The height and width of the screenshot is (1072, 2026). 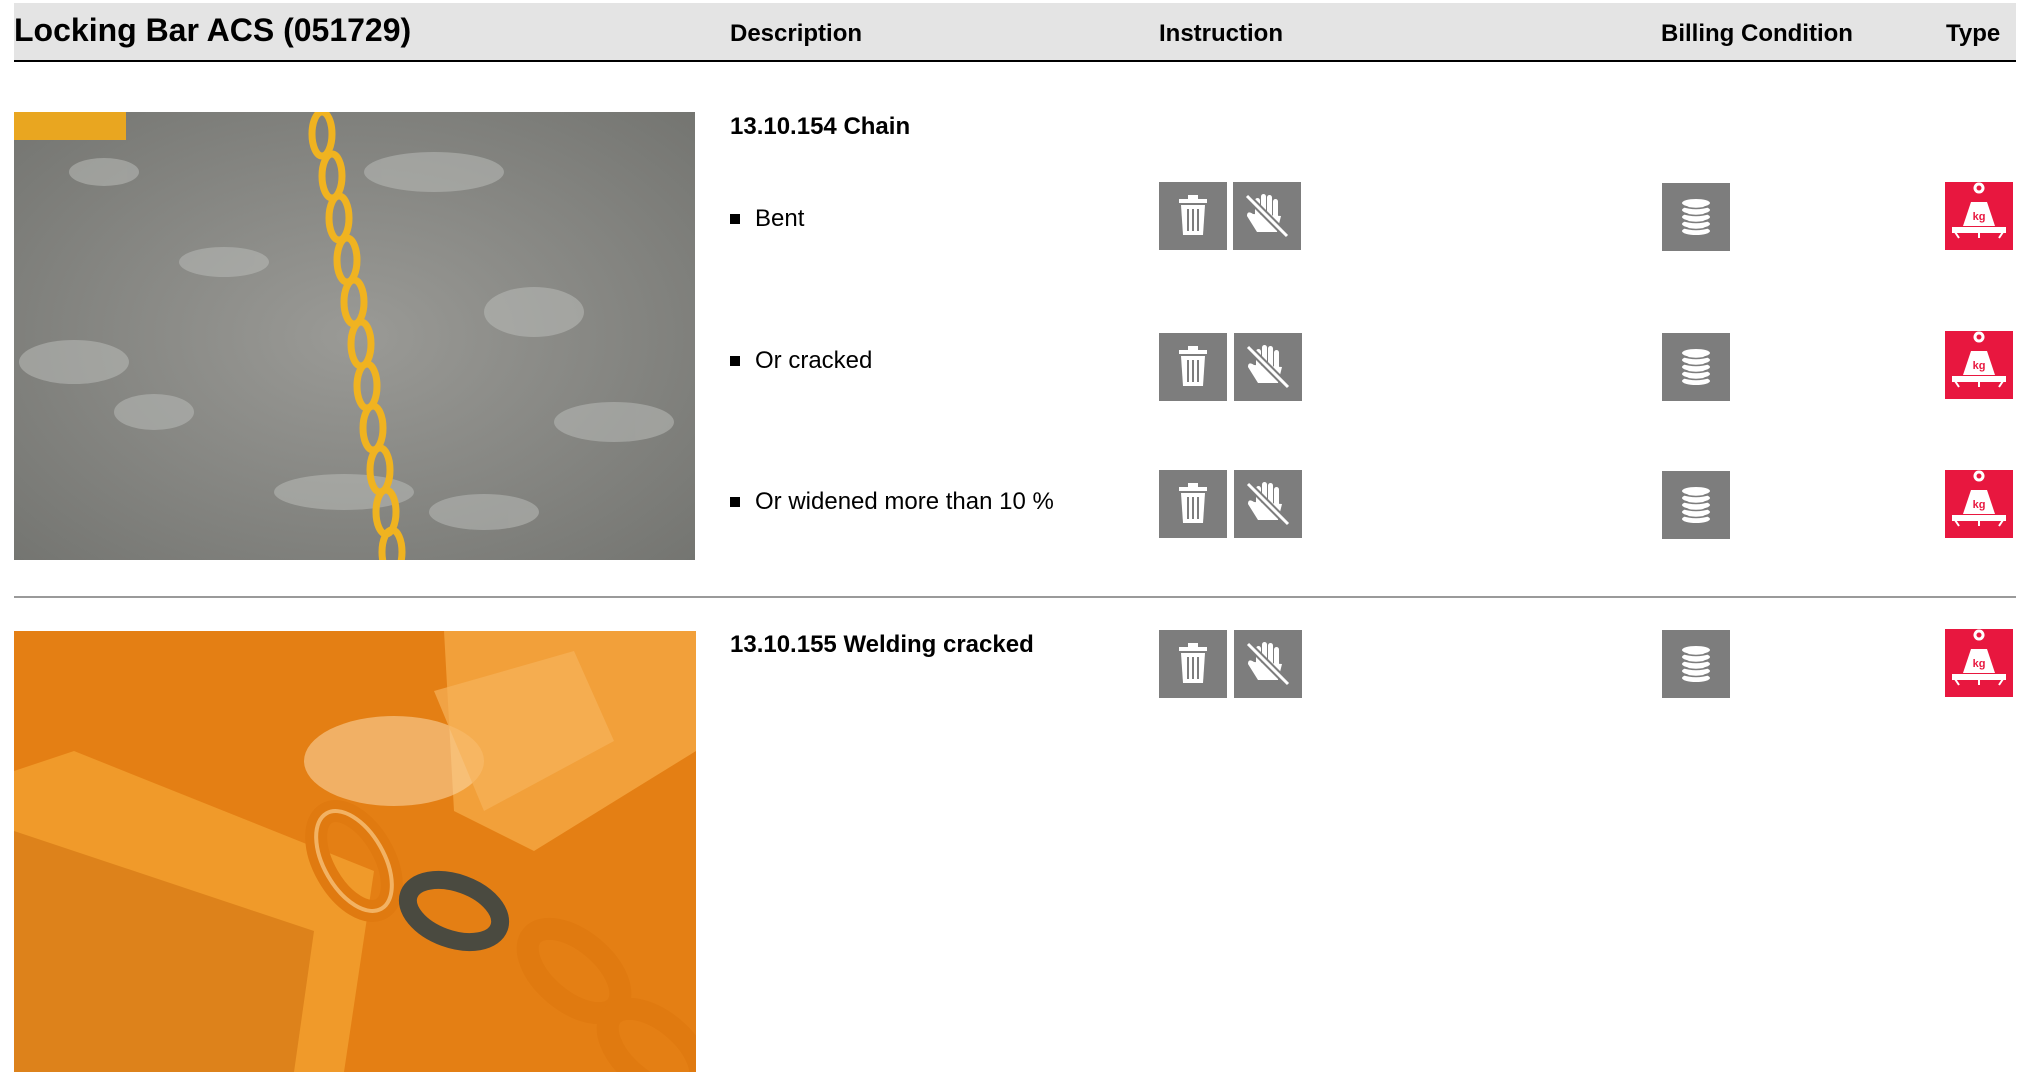 I want to click on list-item: Bent, so click(x=767, y=219).